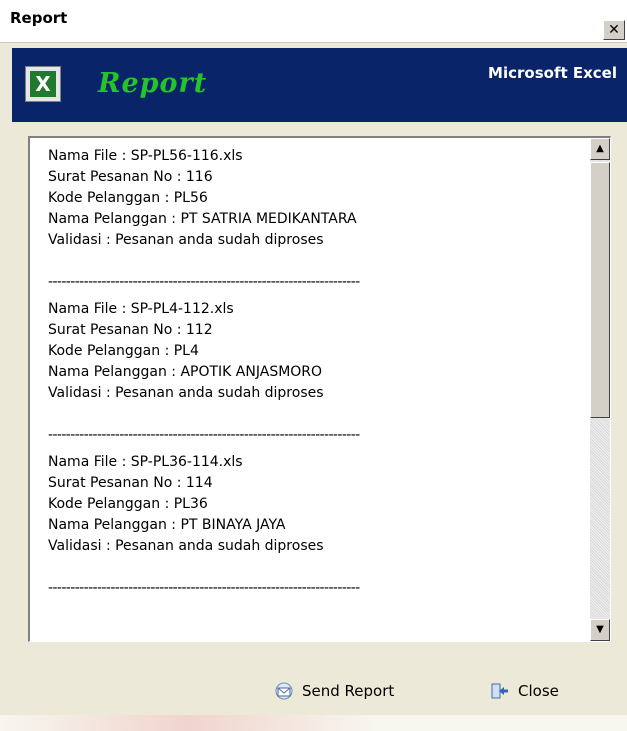  Describe the element at coordinates (130, 177) in the screenshot. I see `order-no-line: Surat Pesanan No : 116` at that location.